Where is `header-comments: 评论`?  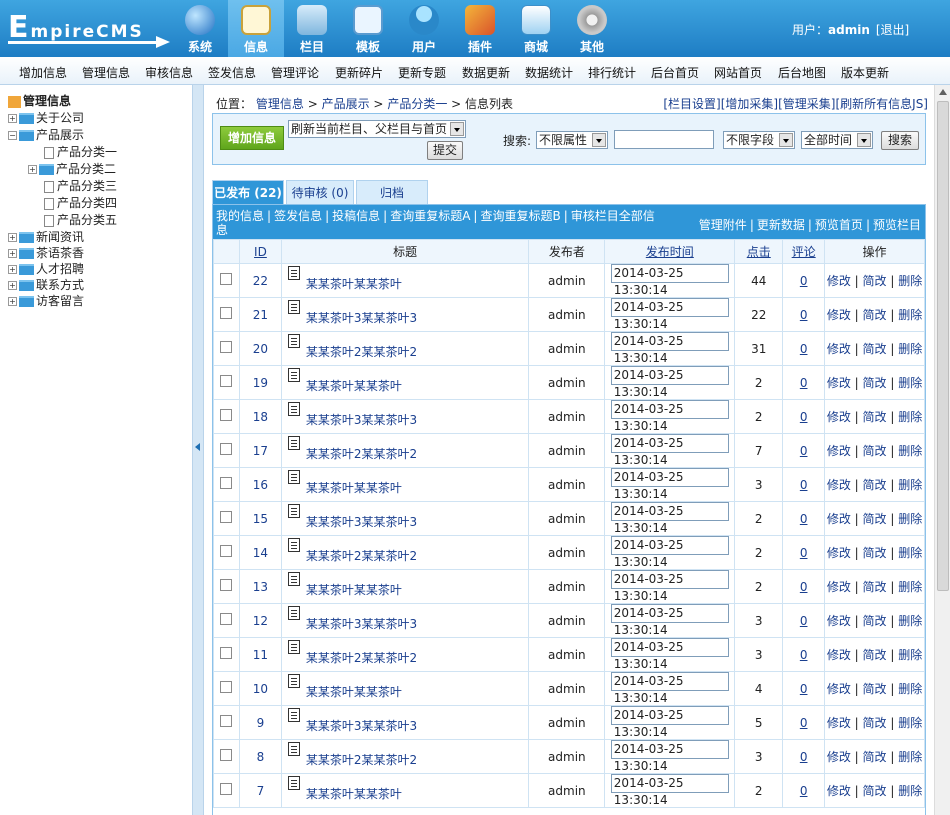
header-comments: 评论 is located at coordinates (804, 251).